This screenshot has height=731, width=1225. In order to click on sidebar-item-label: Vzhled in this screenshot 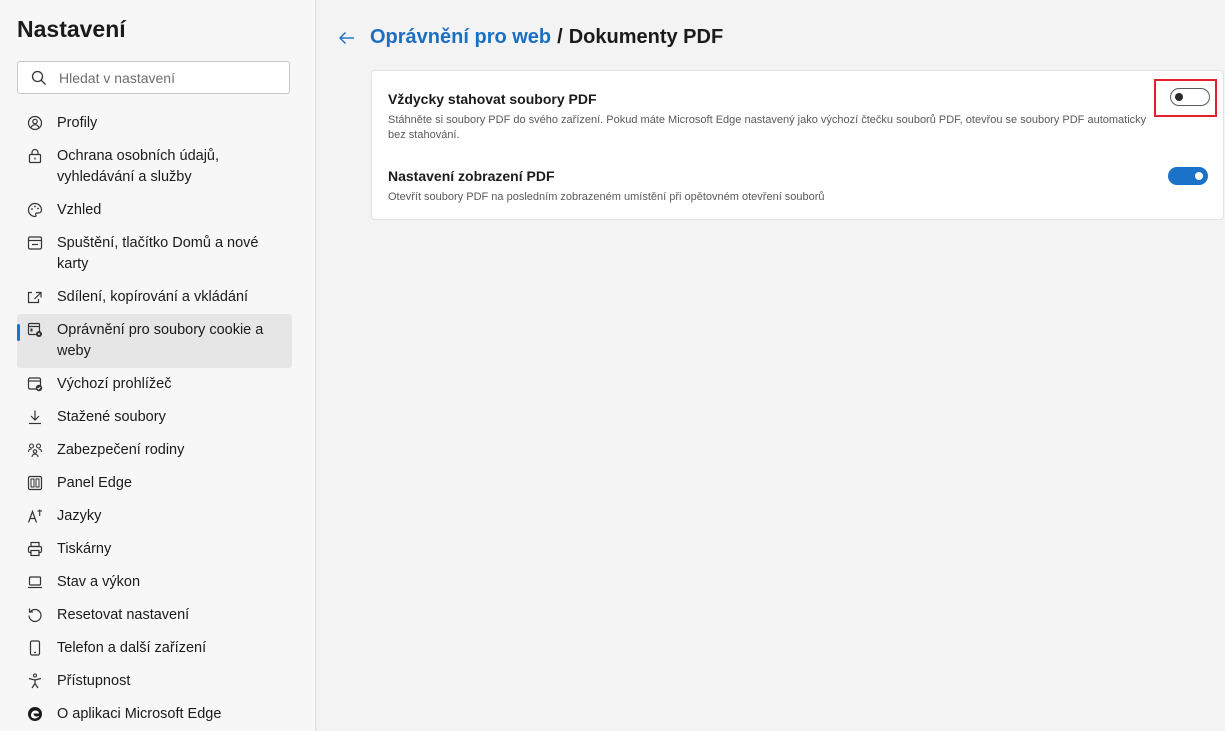, I will do `click(79, 210)`.